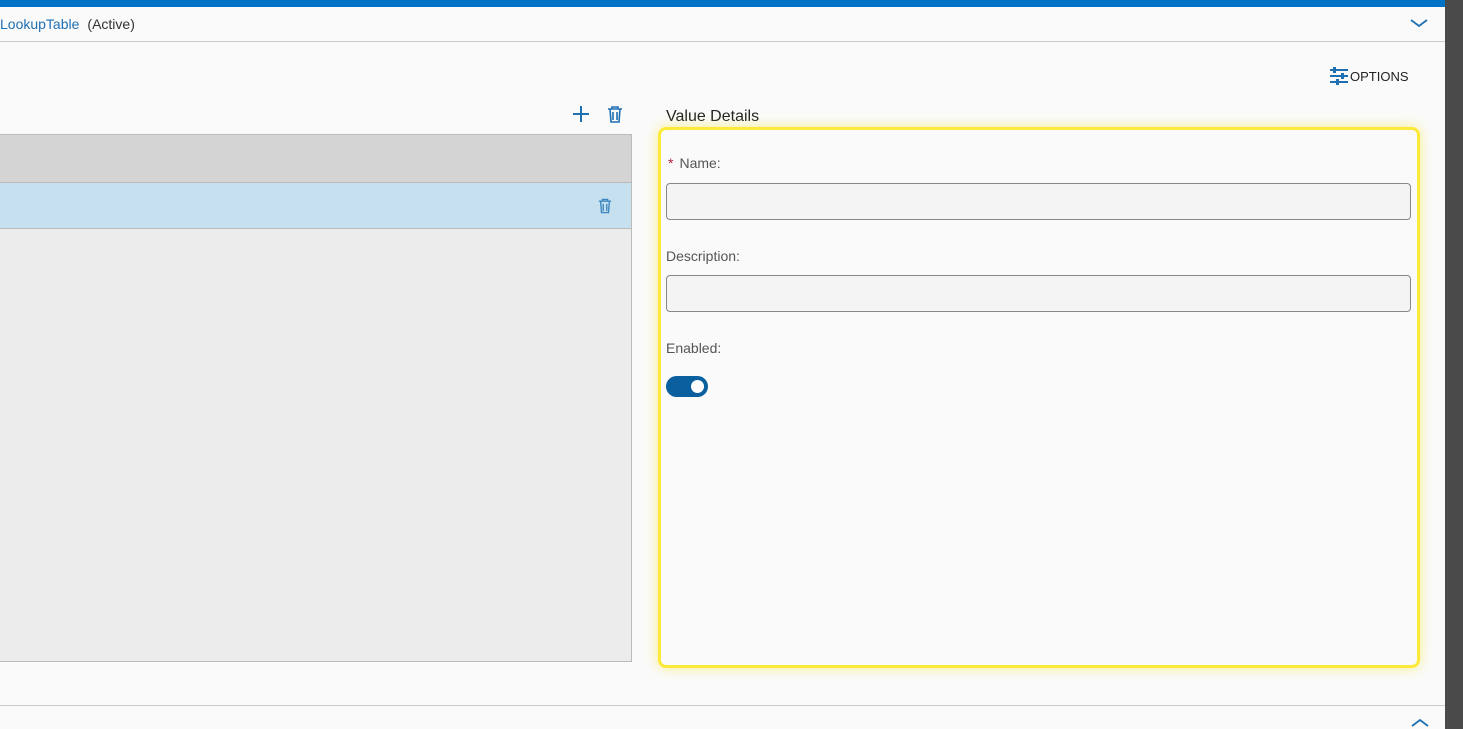  I want to click on record-title: LookupTable, so click(39, 24).